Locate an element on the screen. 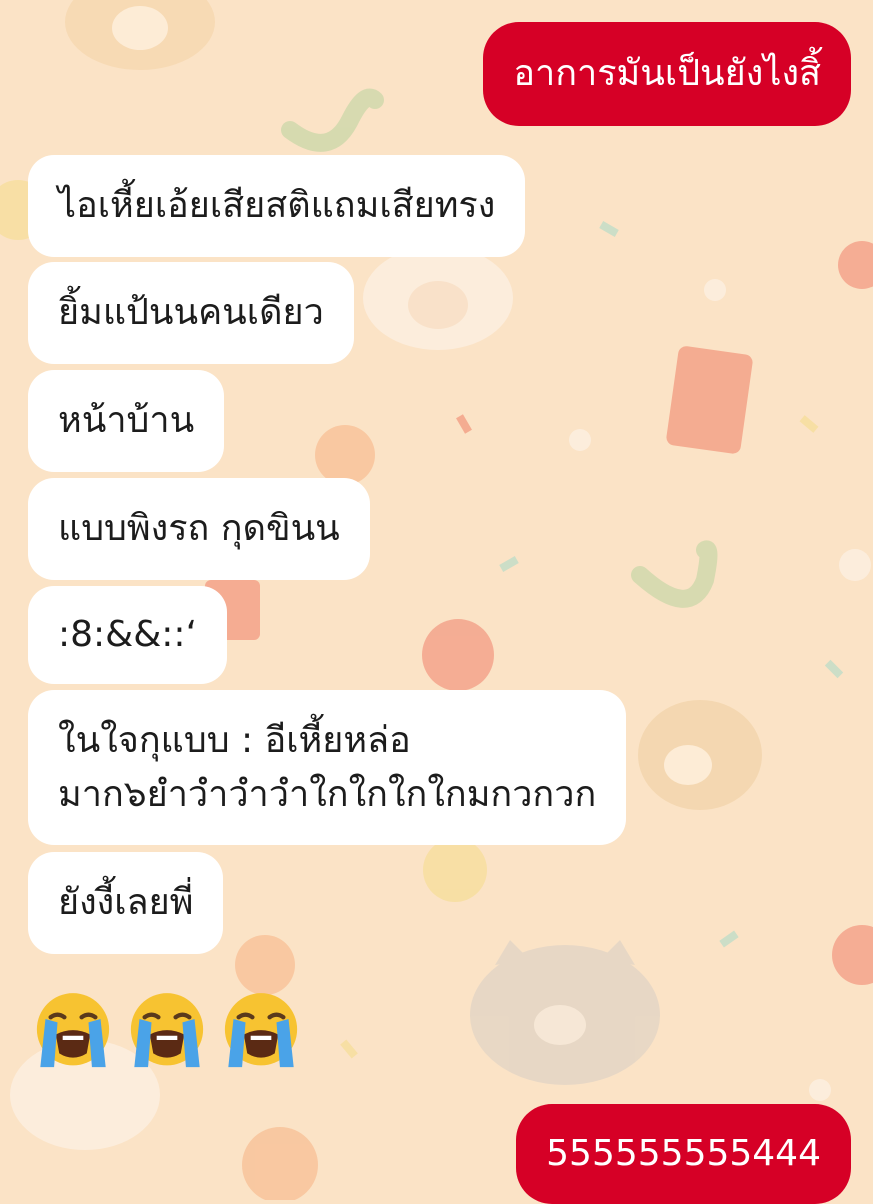 Image resolution: width=873 pixels, height=1204 pixels. message-text: ยิ้มแป้นนคนเดียว is located at coordinates (191, 312).